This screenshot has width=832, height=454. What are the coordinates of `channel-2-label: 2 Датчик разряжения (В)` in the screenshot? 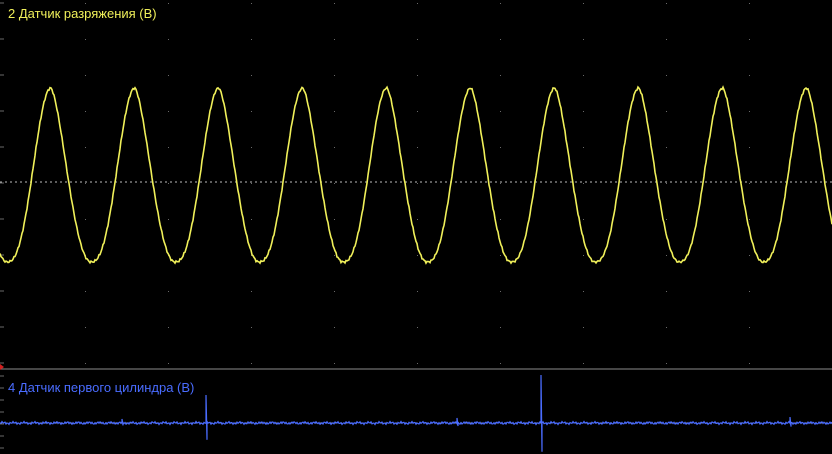 It's located at (82, 13).